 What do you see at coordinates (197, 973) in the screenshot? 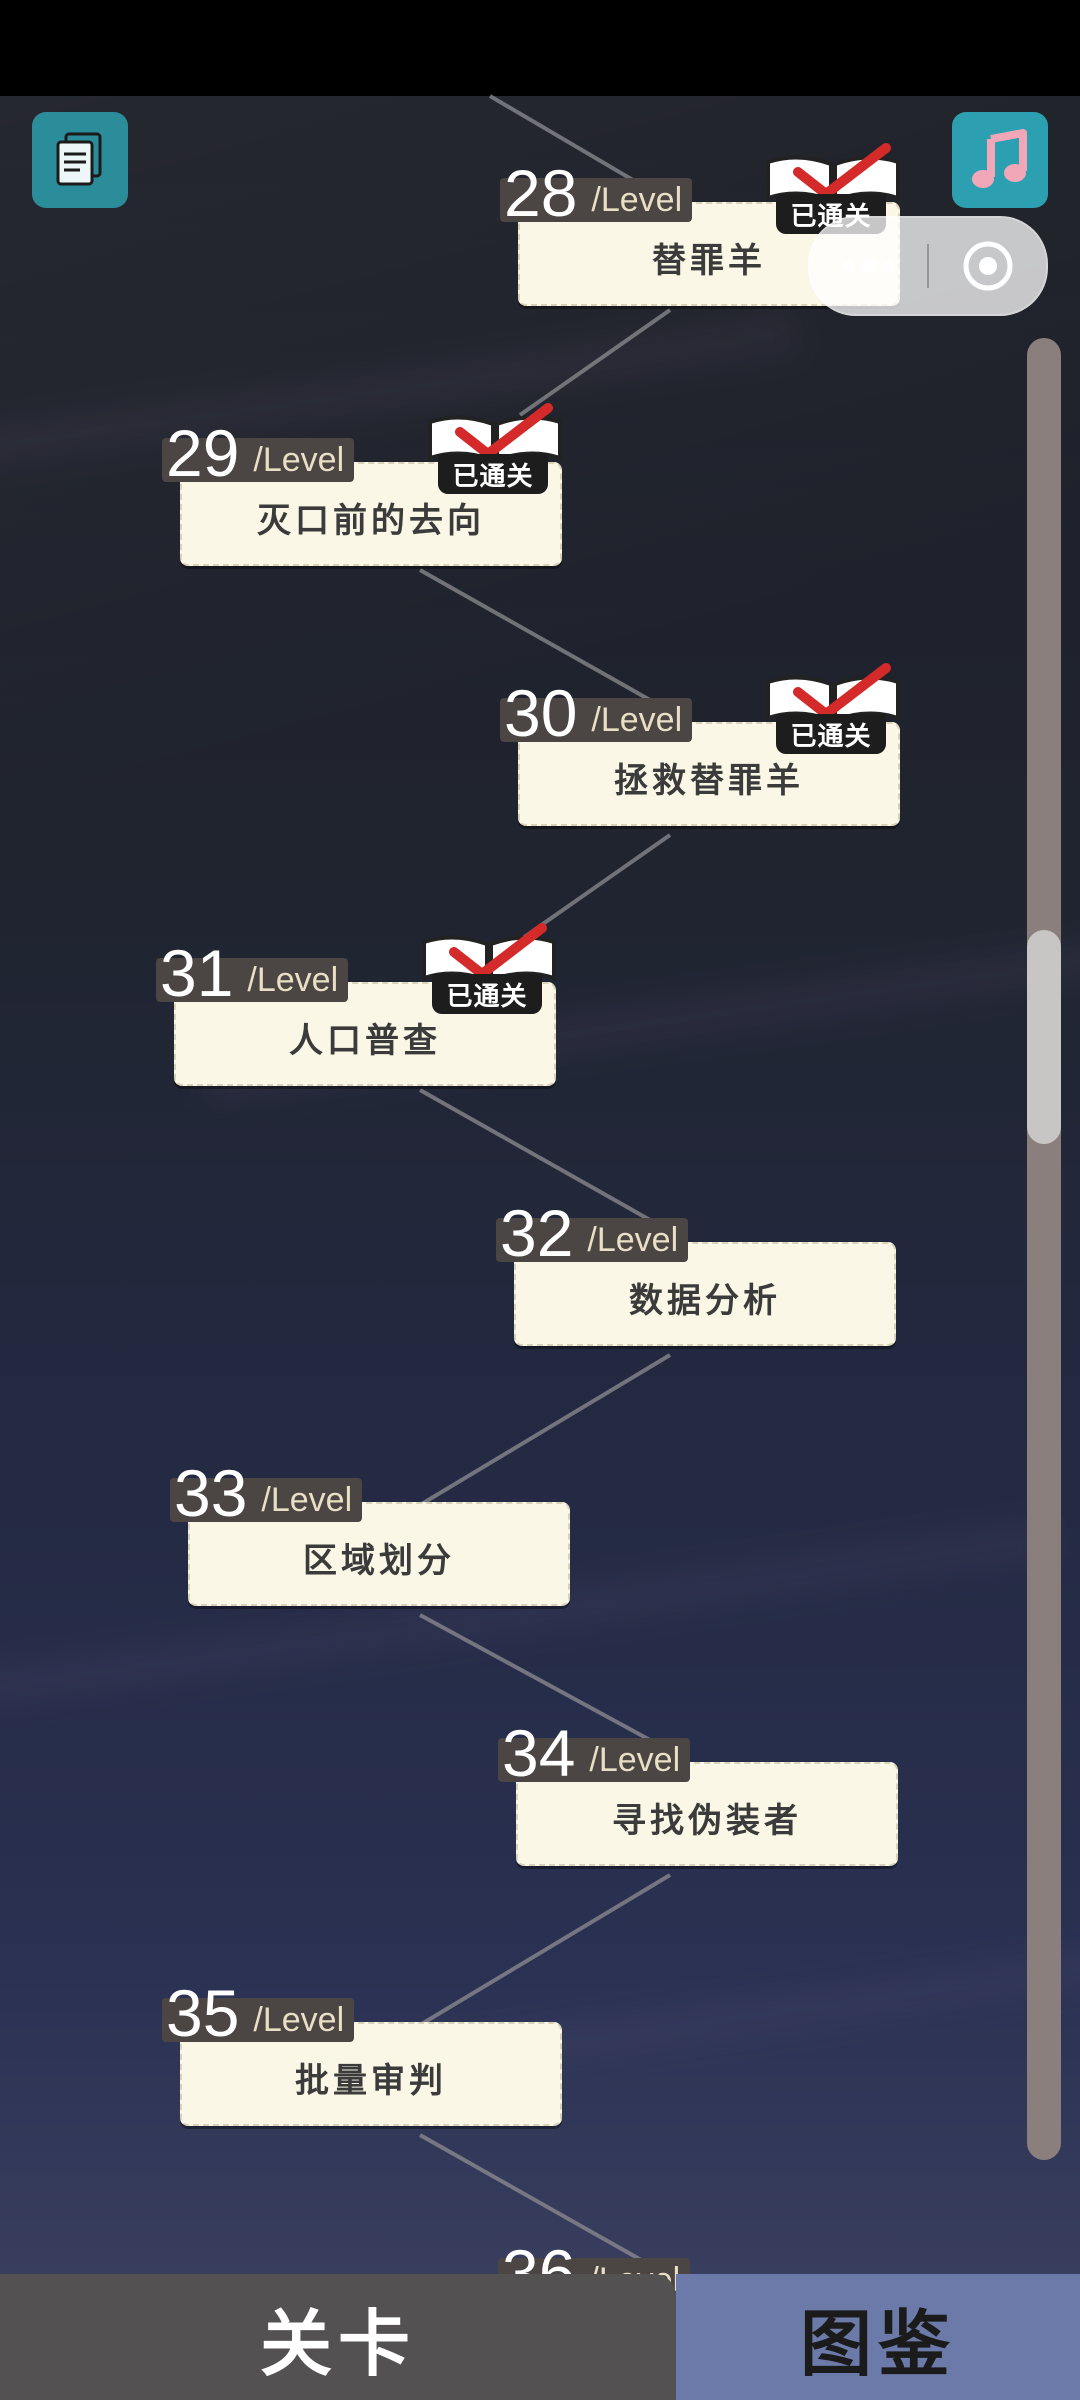
I see `level-number: 31` at bounding box center [197, 973].